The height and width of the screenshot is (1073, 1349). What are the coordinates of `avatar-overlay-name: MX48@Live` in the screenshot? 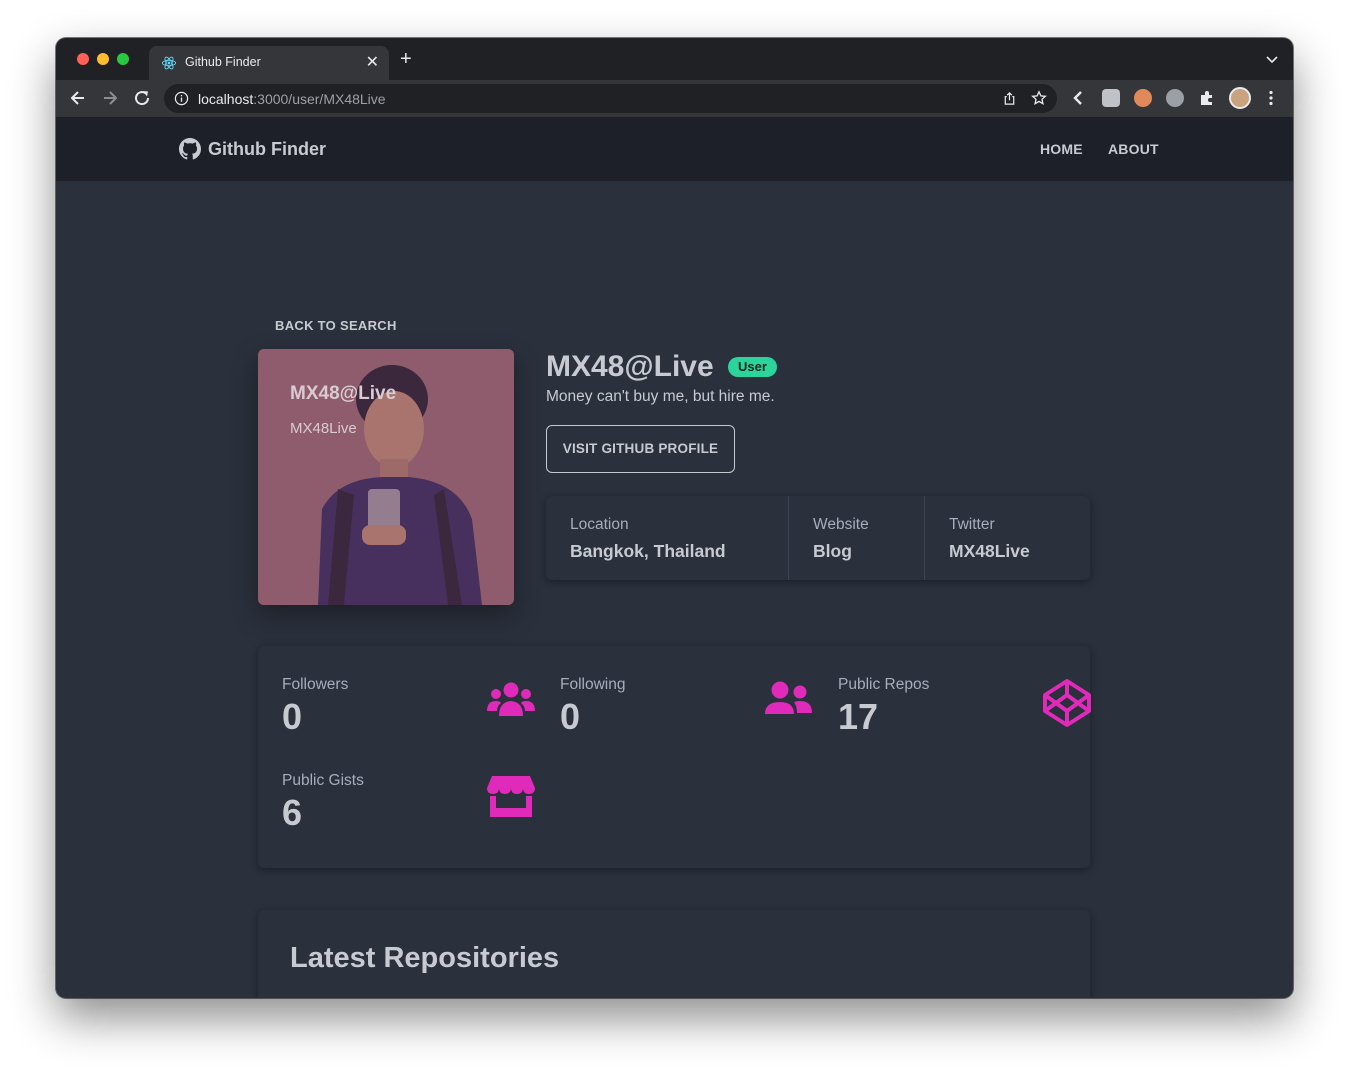 It's located at (343, 393).